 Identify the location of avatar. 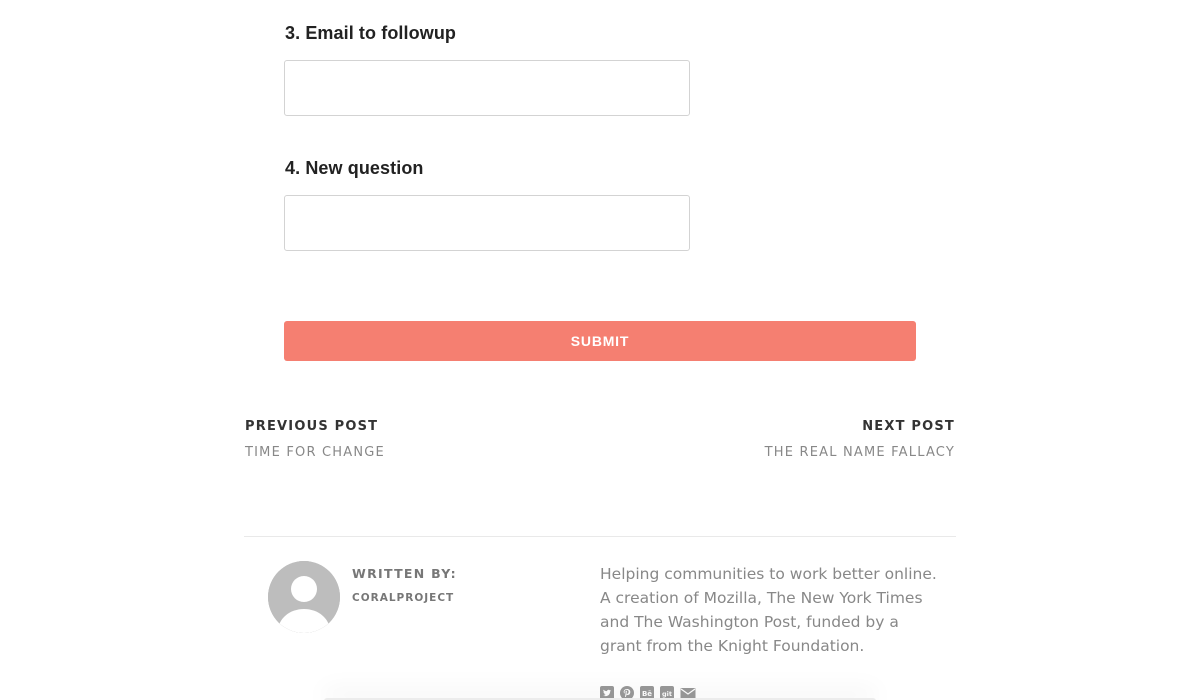
(304, 597).